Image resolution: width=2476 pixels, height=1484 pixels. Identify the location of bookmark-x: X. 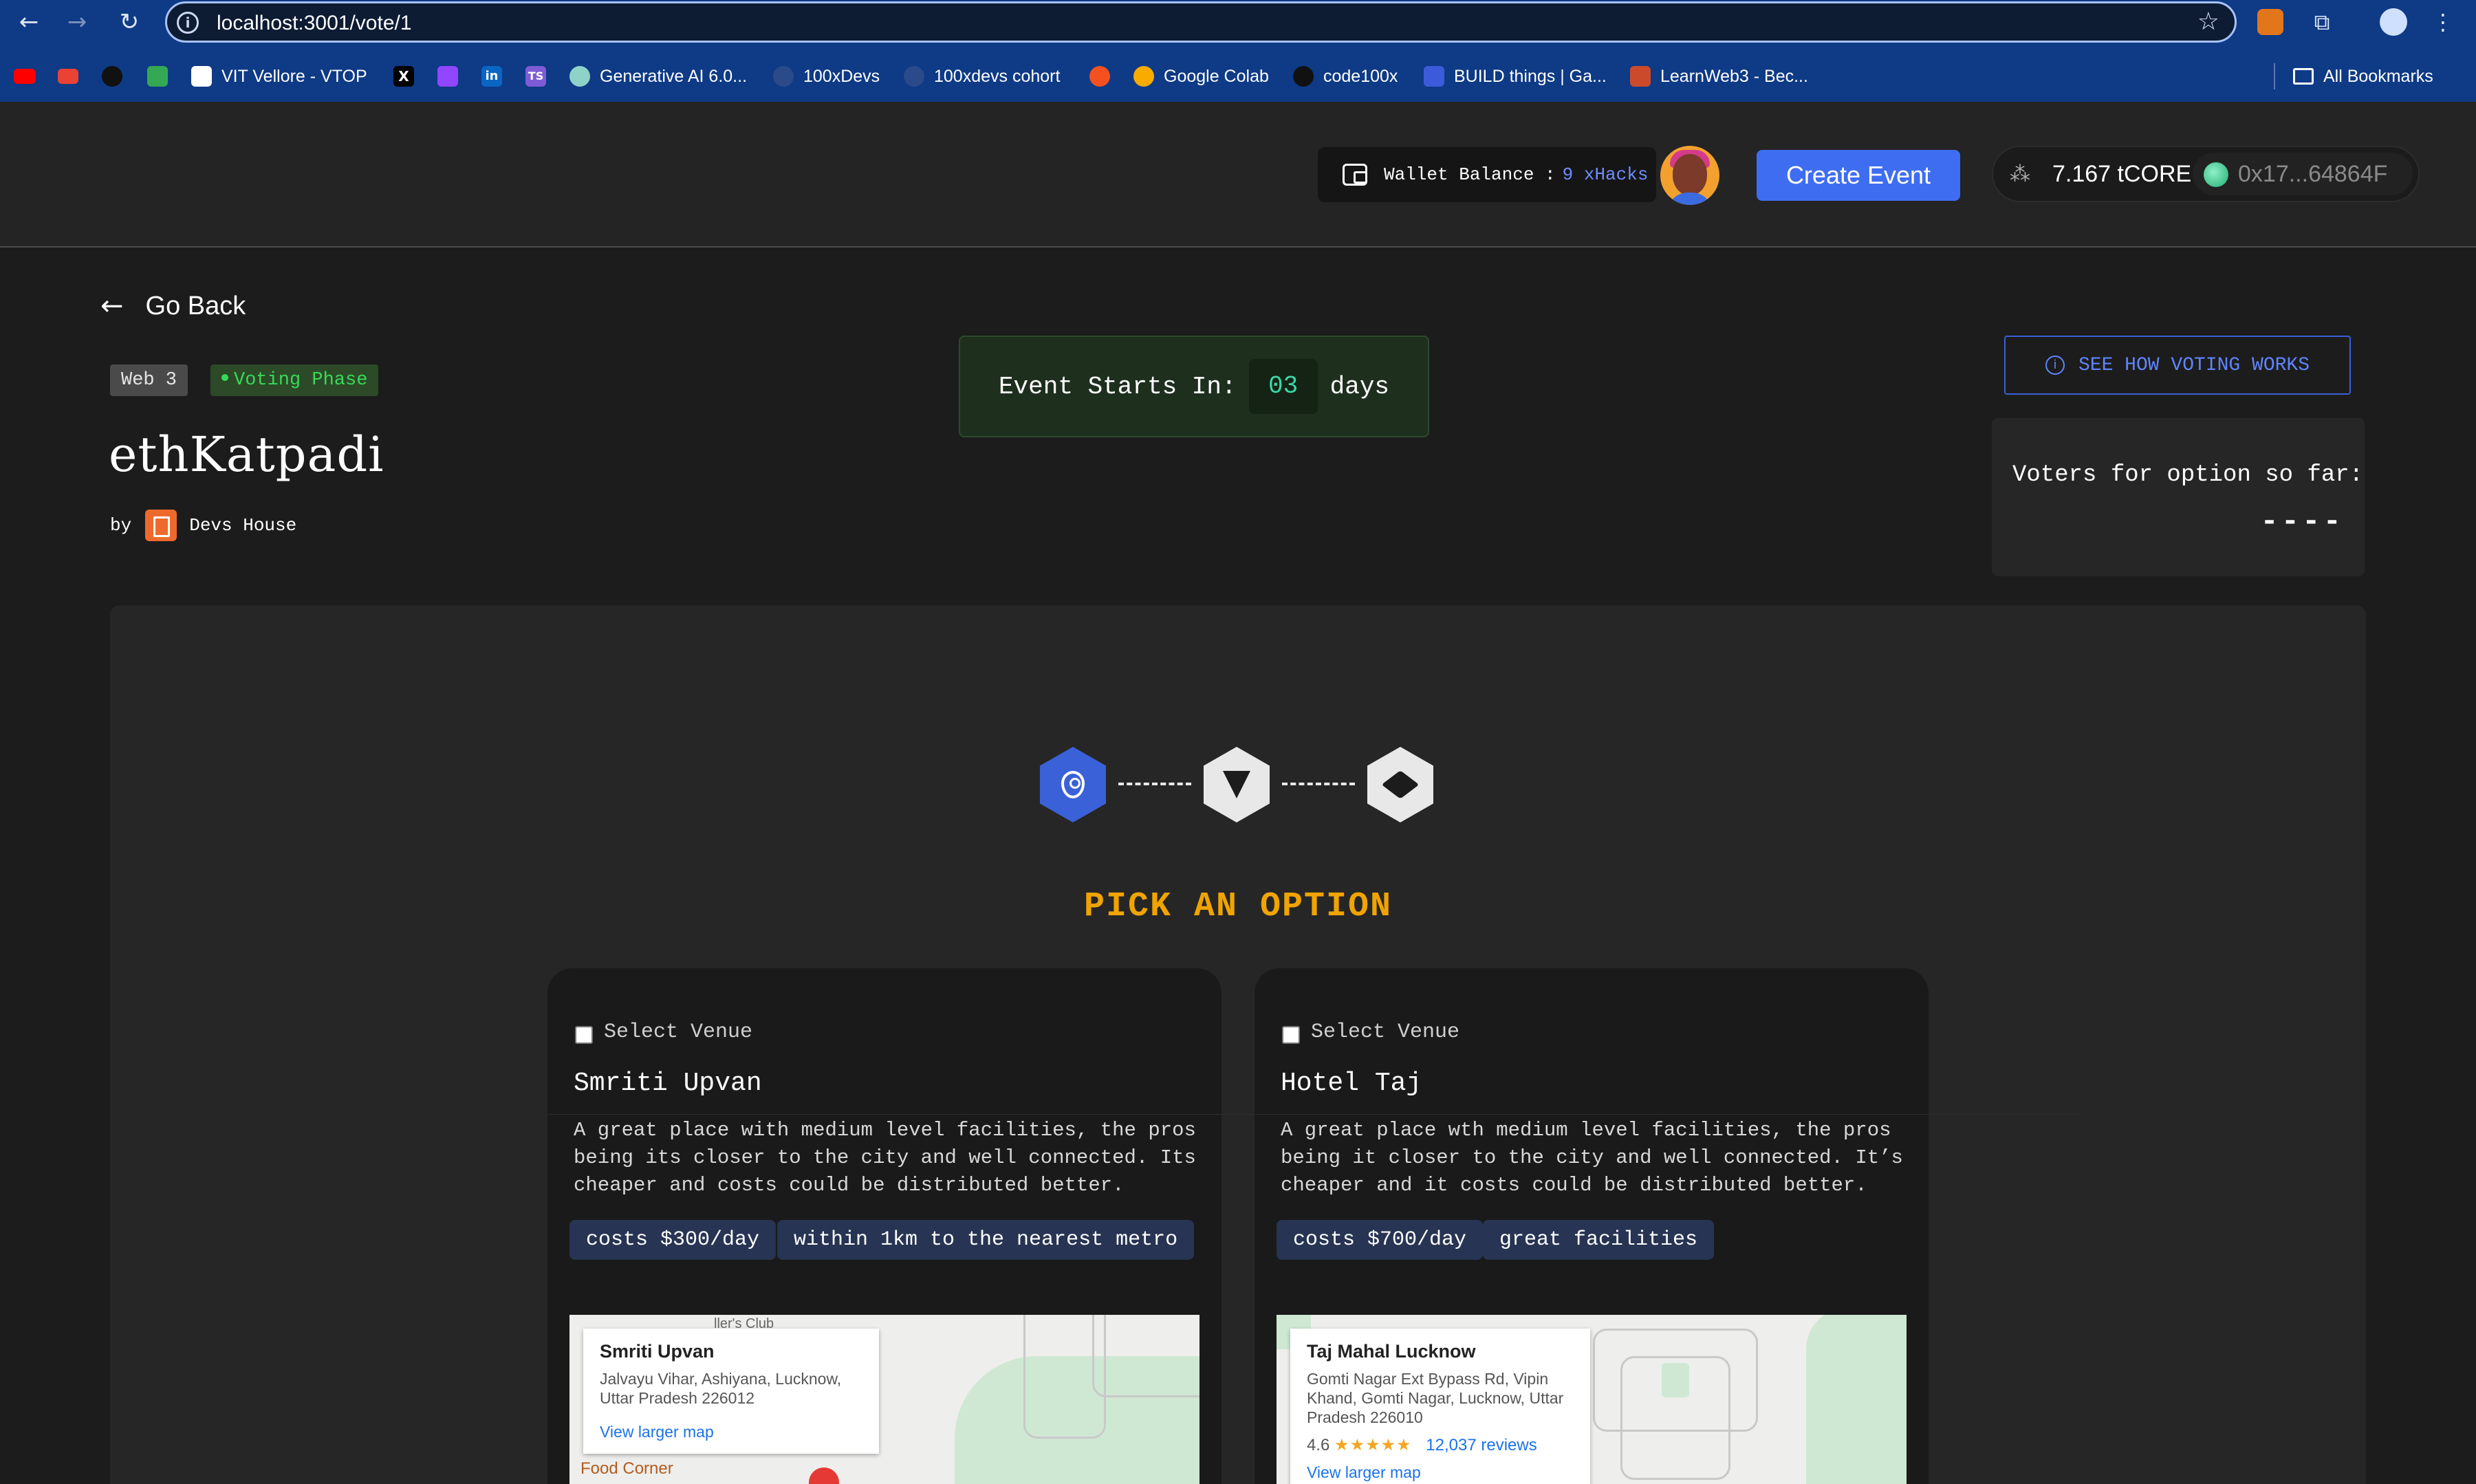
(408, 76).